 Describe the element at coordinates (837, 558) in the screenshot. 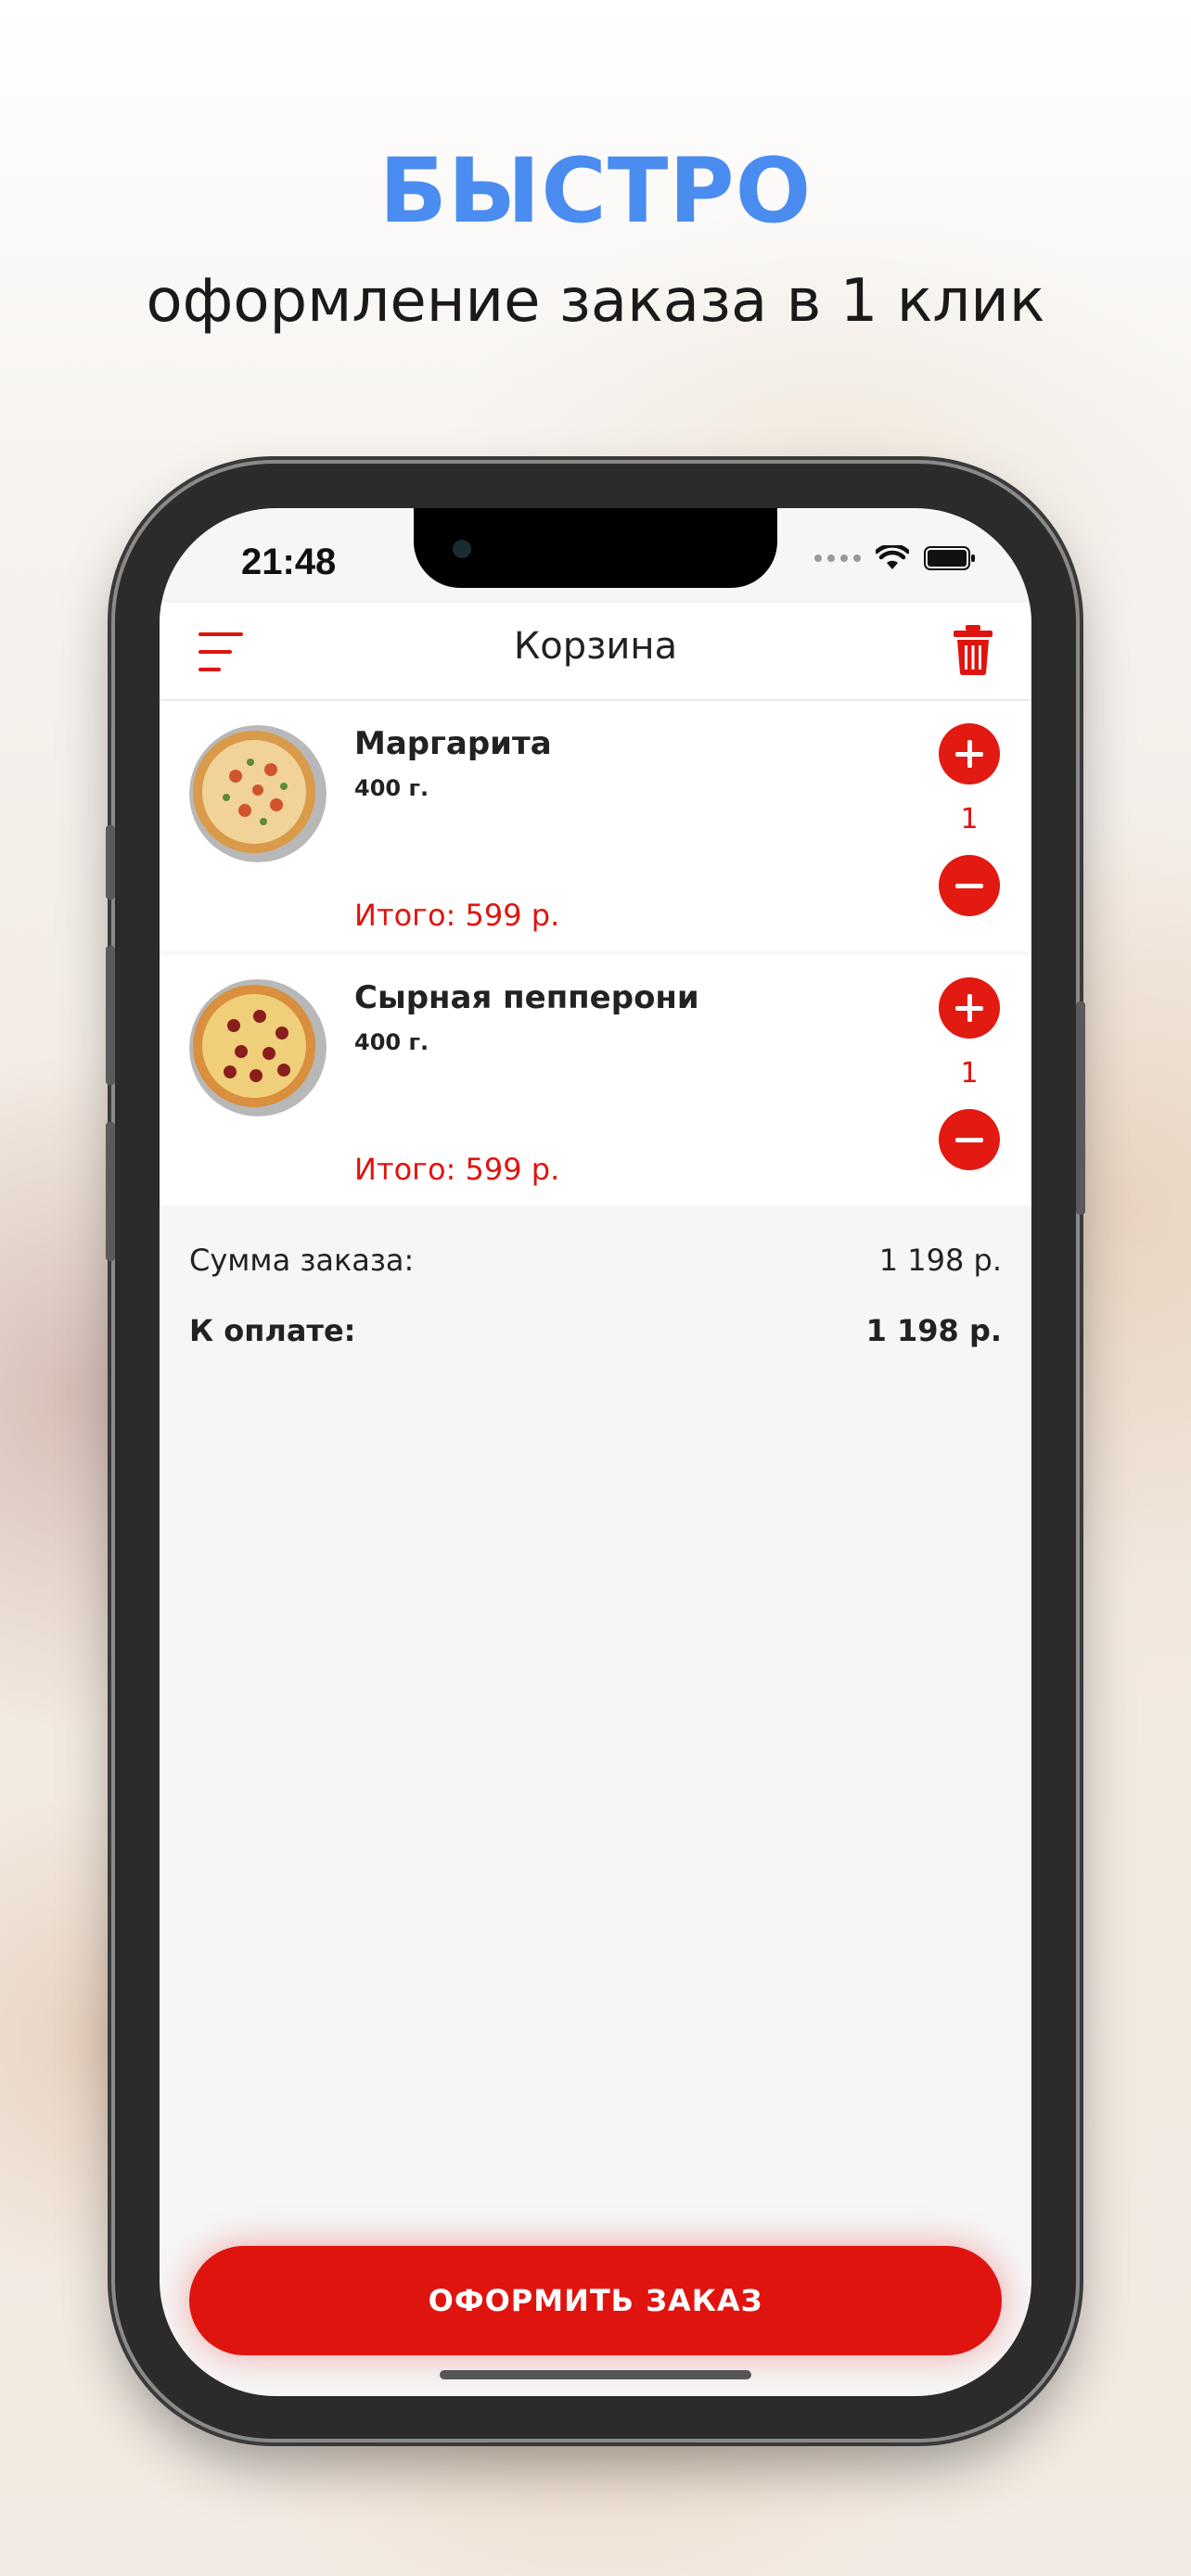

I see `signal-icon` at that location.